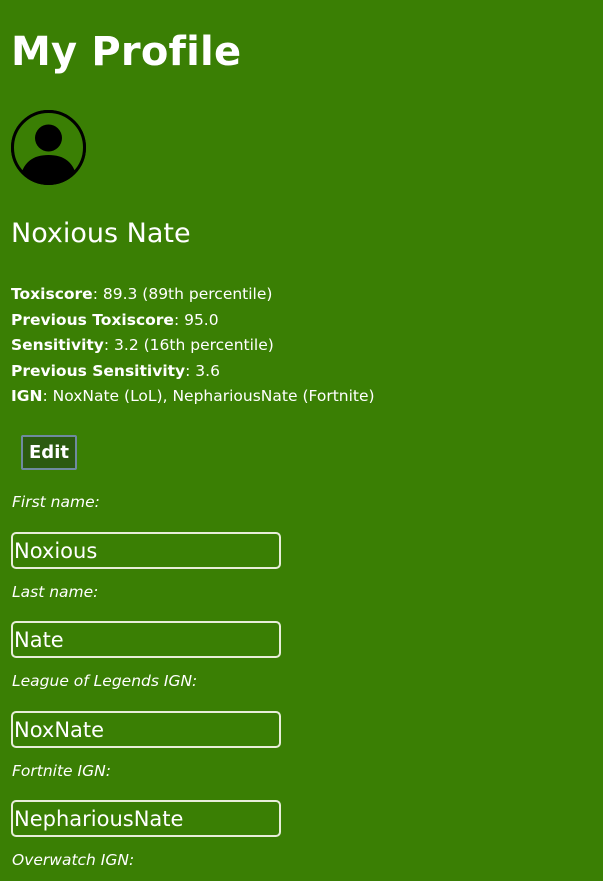  Describe the element at coordinates (49, 452) in the screenshot. I see `edit-button: Edit` at that location.